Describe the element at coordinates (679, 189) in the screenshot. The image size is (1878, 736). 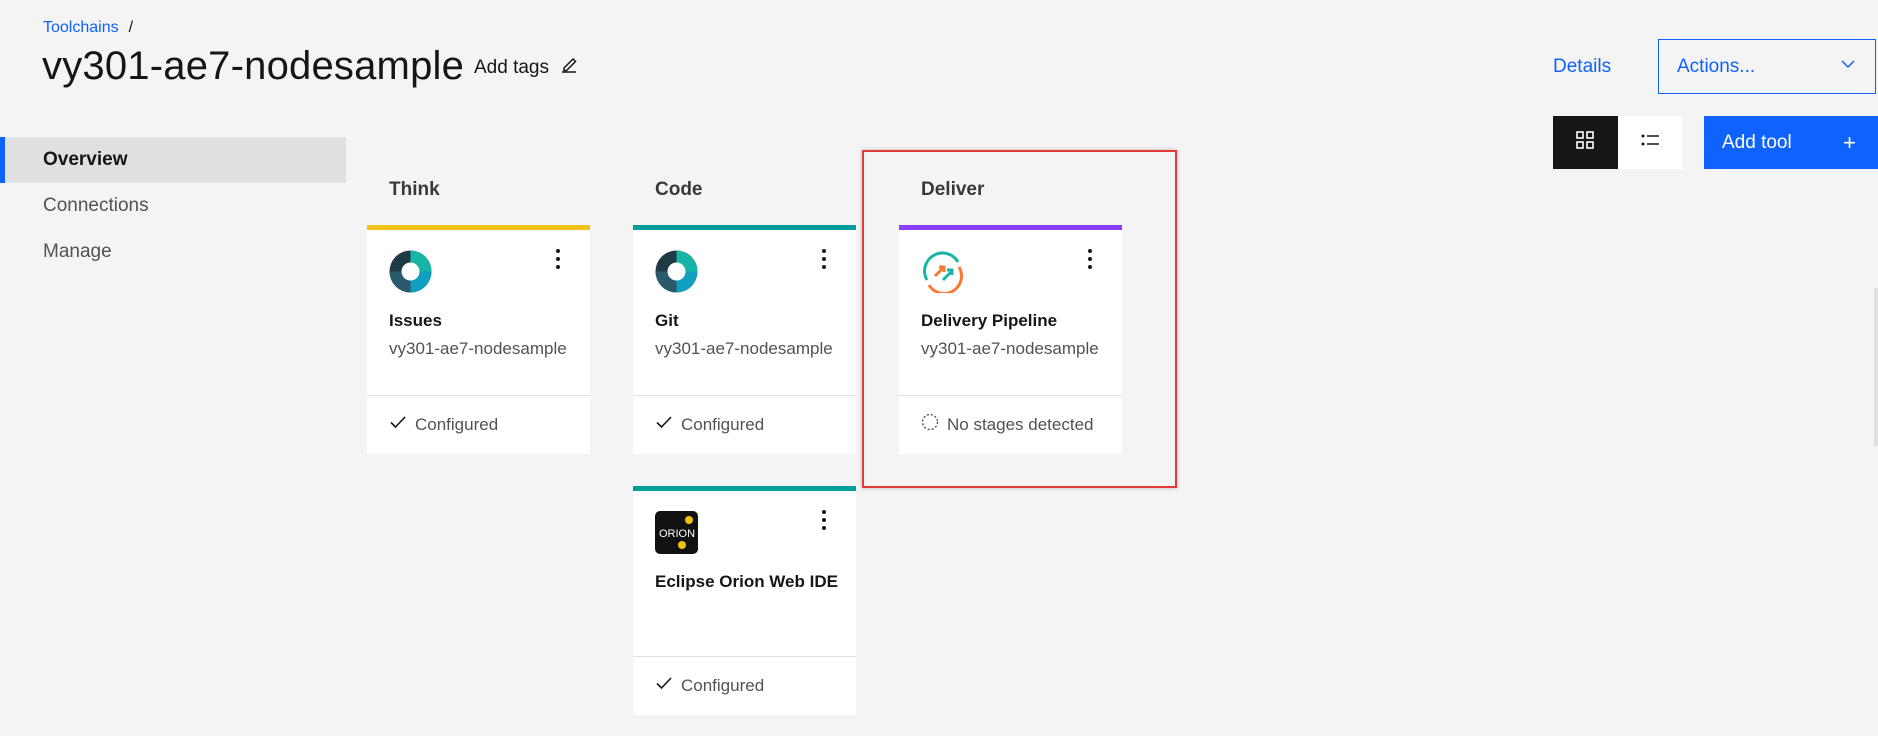
I see `column-title-code: Code` at that location.